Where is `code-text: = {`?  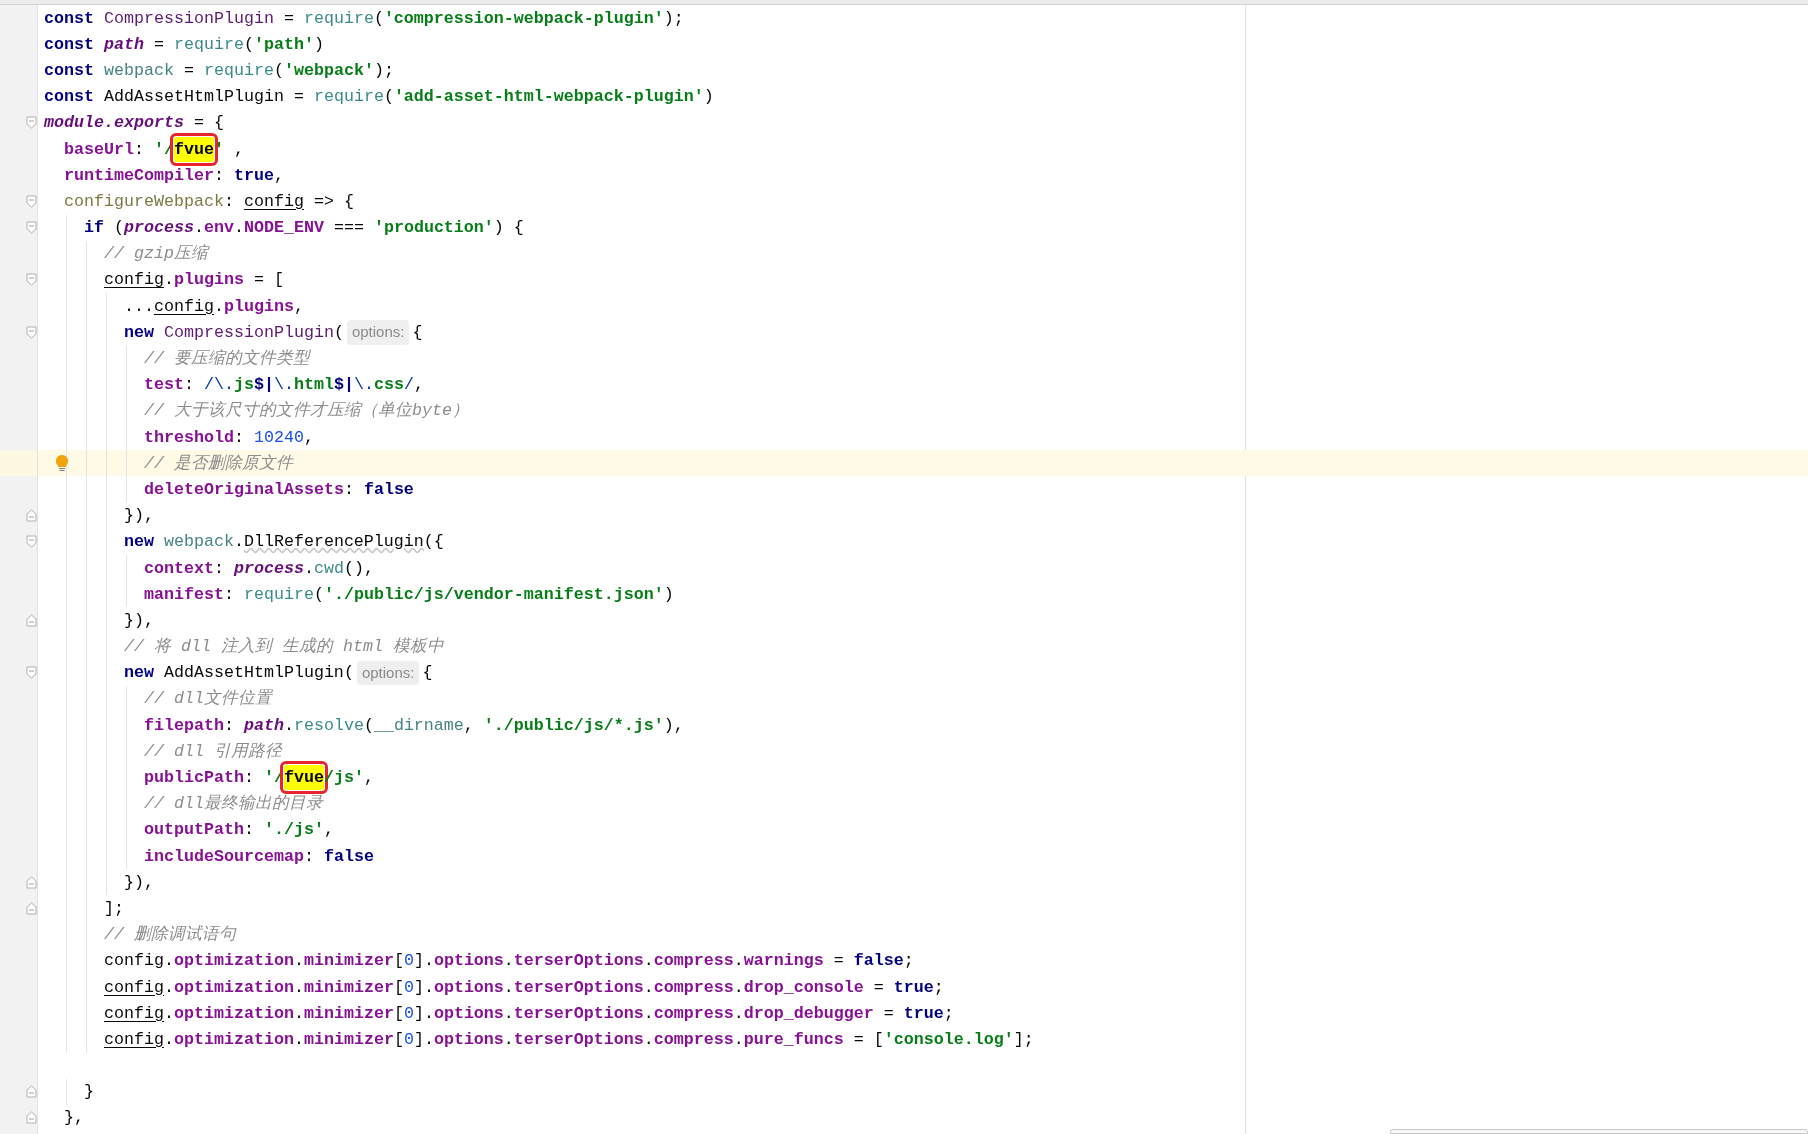 code-text: = { is located at coordinates (208, 123).